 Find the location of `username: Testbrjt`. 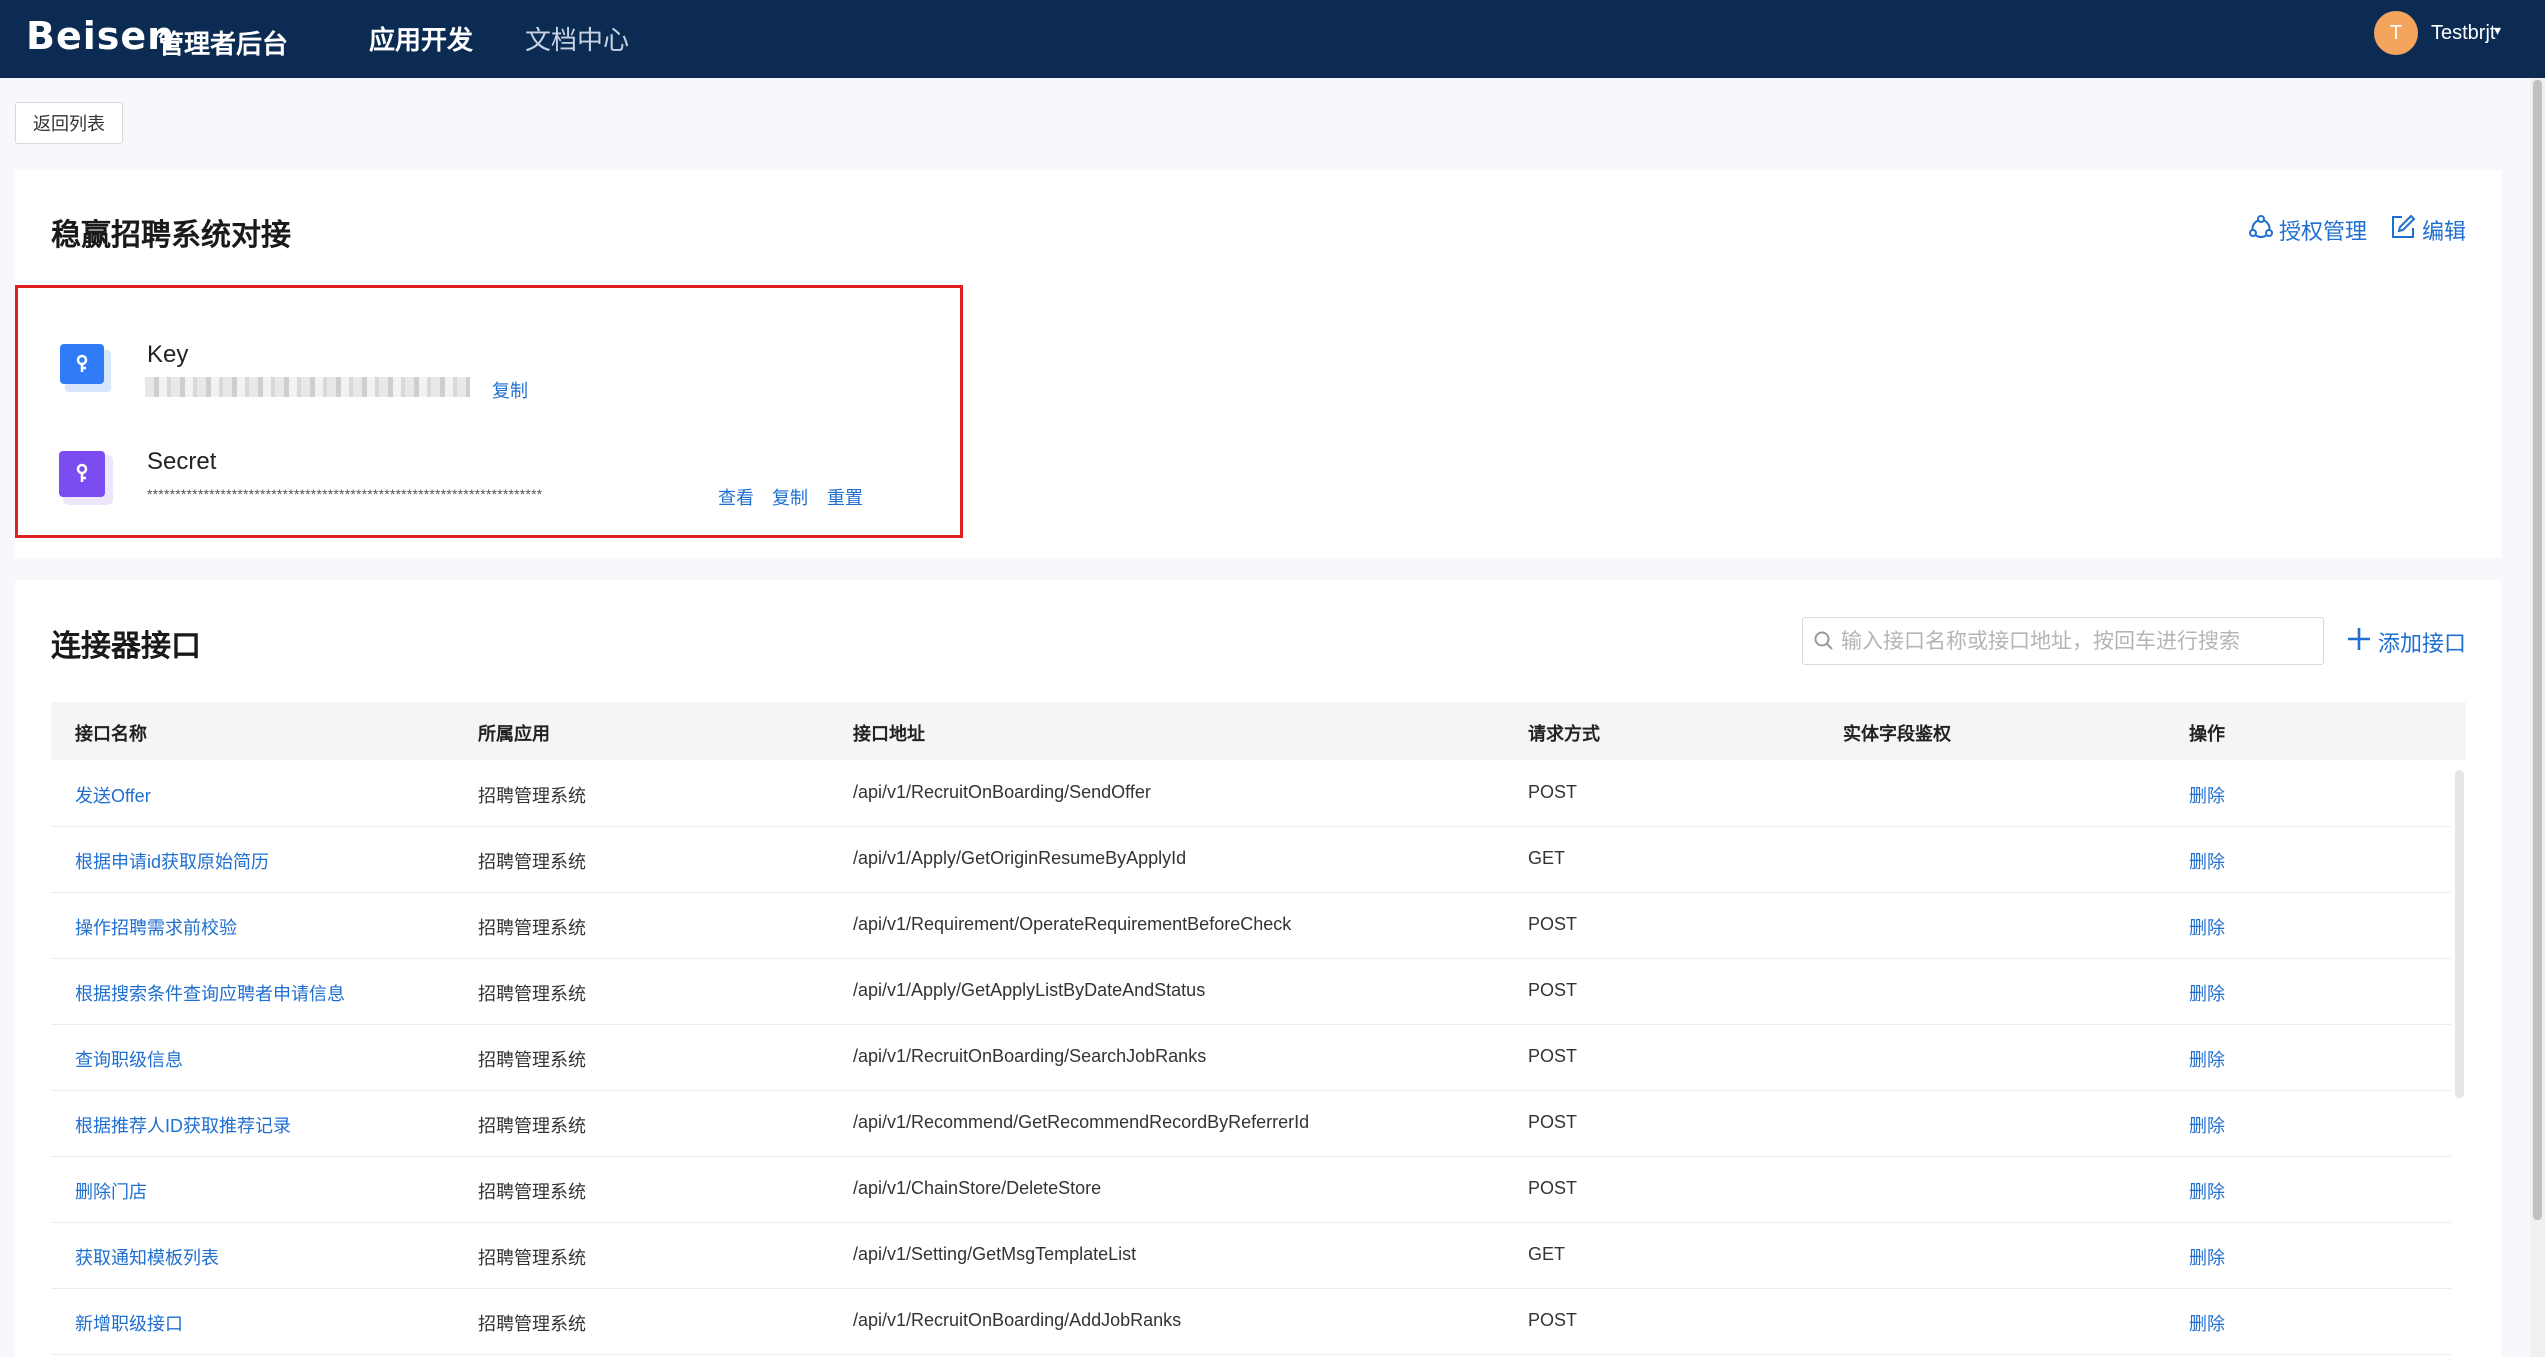

username: Testbrjt is located at coordinates (2463, 33).